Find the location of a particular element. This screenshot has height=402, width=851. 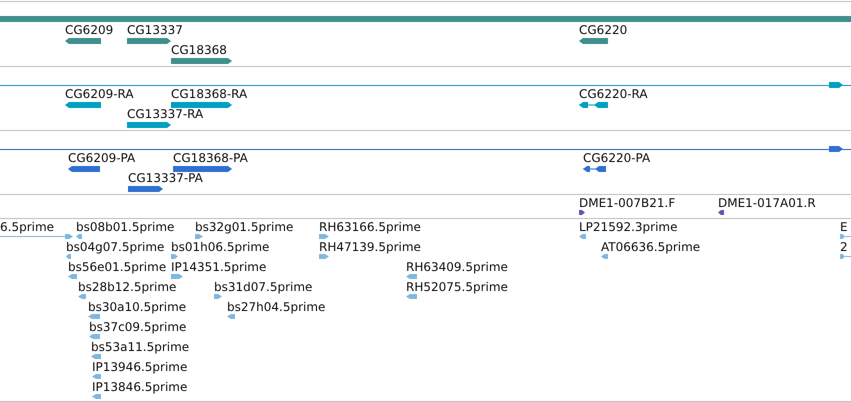

feature-label: IP14351.5prime is located at coordinates (218, 267).